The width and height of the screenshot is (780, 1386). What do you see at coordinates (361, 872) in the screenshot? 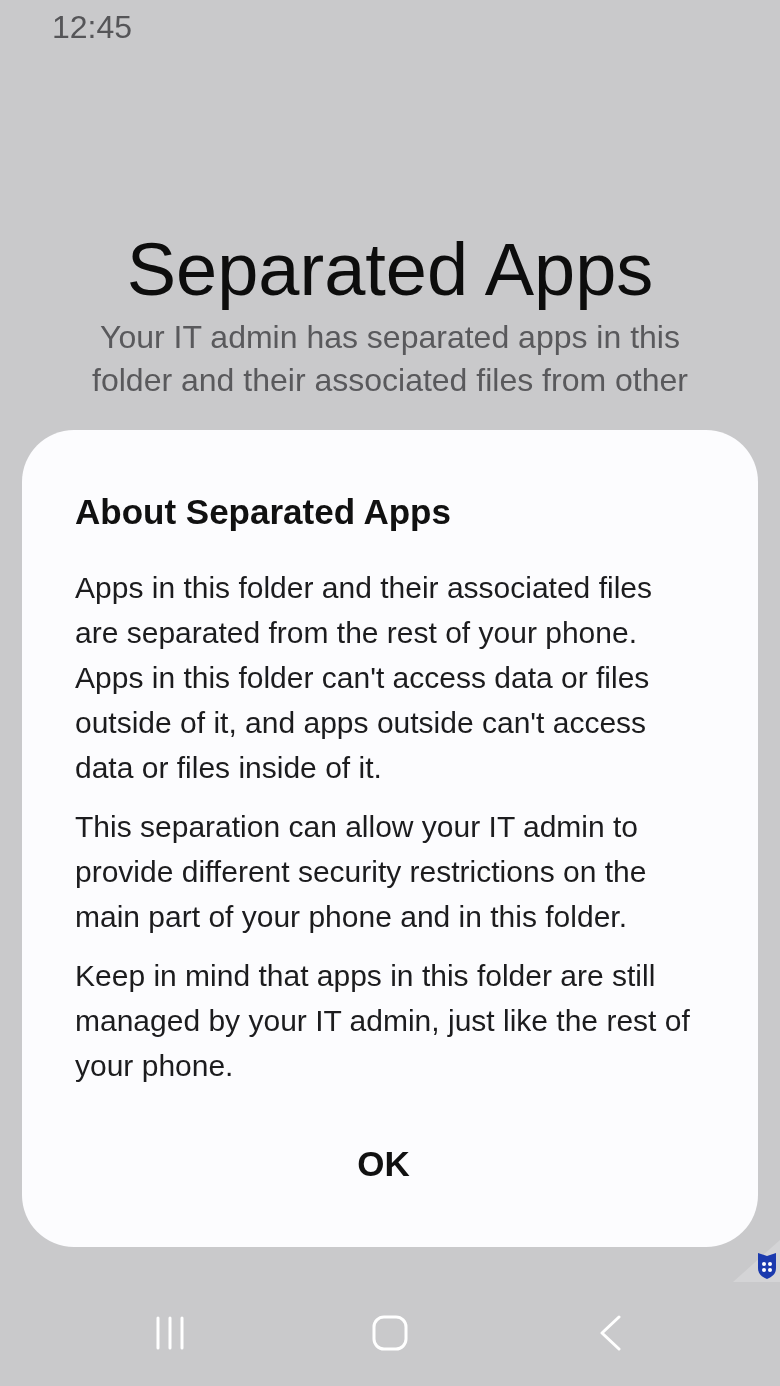
I see `dialog-paragraph: This separation can allow your IT admin to provide different security restrictions on the main part of your phone and in this folder.` at bounding box center [361, 872].